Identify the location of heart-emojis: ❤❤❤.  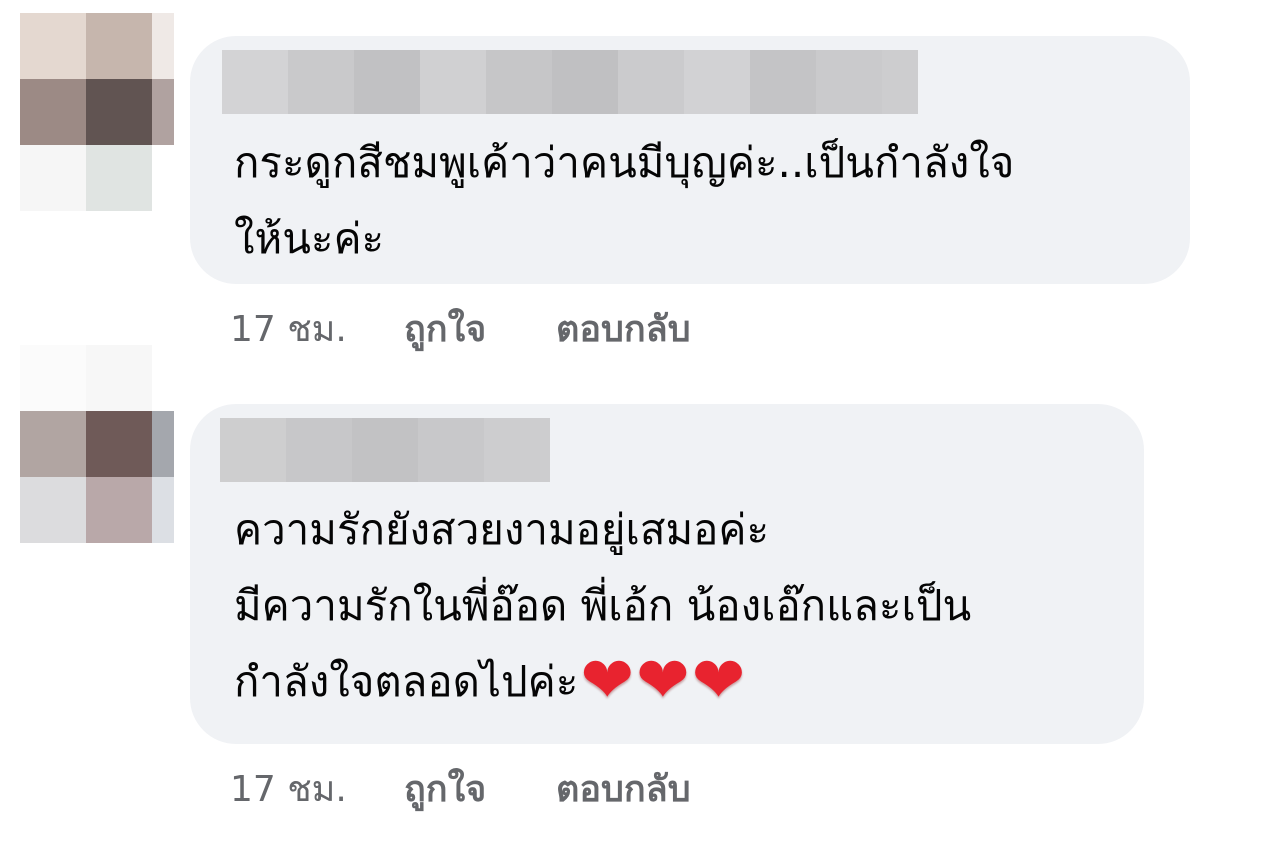
(661, 682).